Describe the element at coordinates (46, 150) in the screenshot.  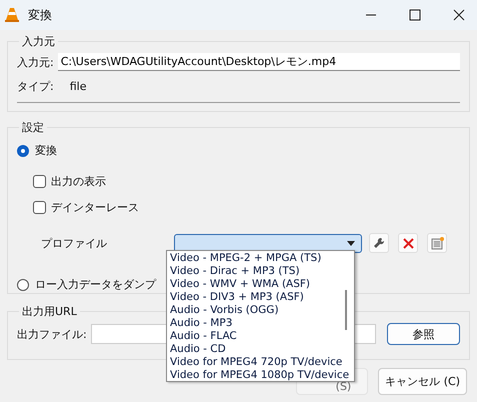
I see `radio-label: 変換` at that location.